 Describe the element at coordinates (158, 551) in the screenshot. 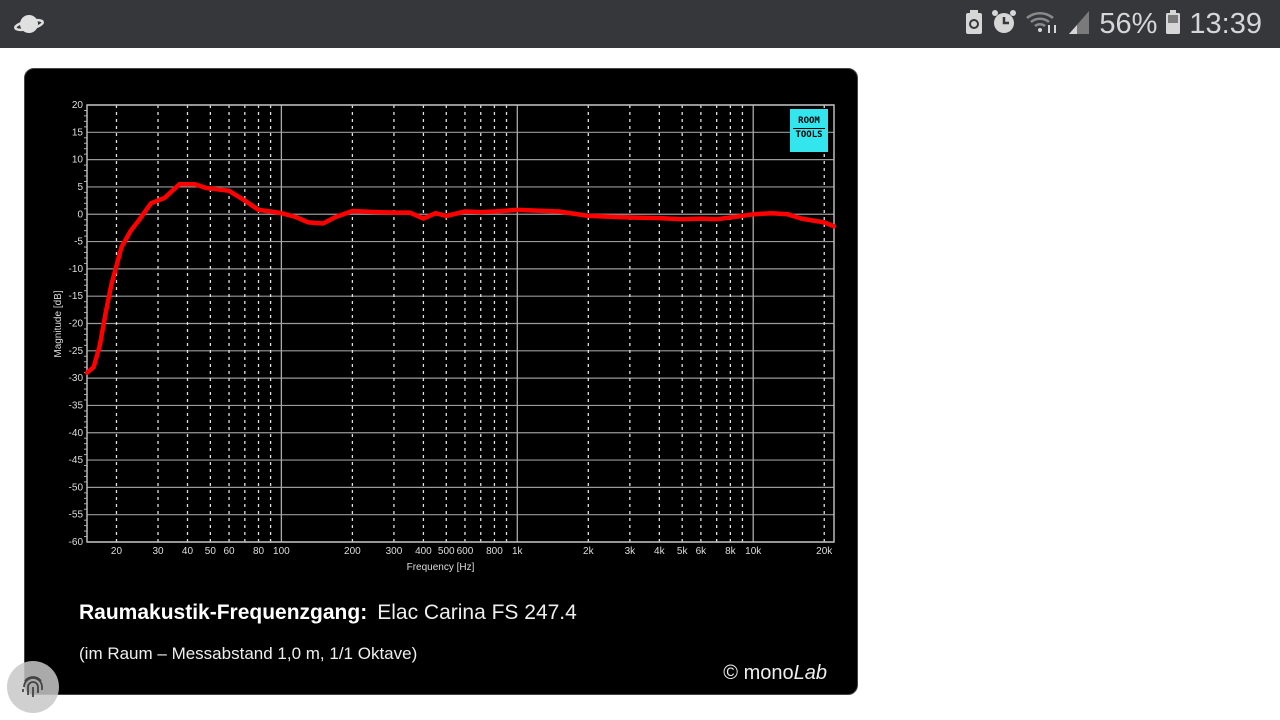

I see `x-tick-label: 30` at that location.